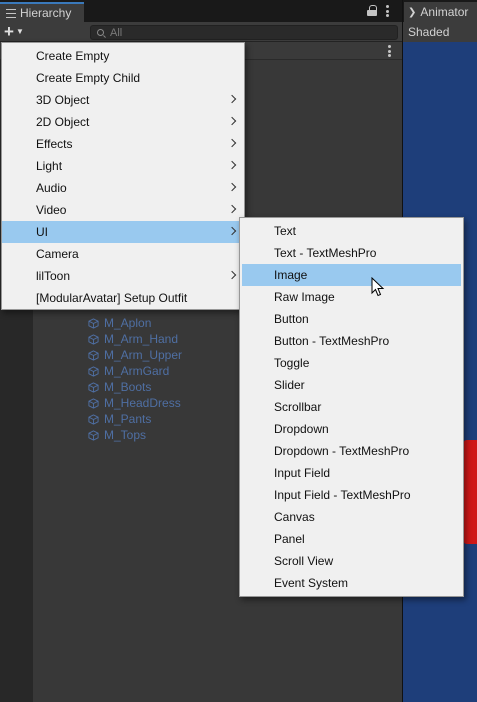 The image size is (477, 702). What do you see at coordinates (42, 232) in the screenshot?
I see `menu-item-label: UI` at bounding box center [42, 232].